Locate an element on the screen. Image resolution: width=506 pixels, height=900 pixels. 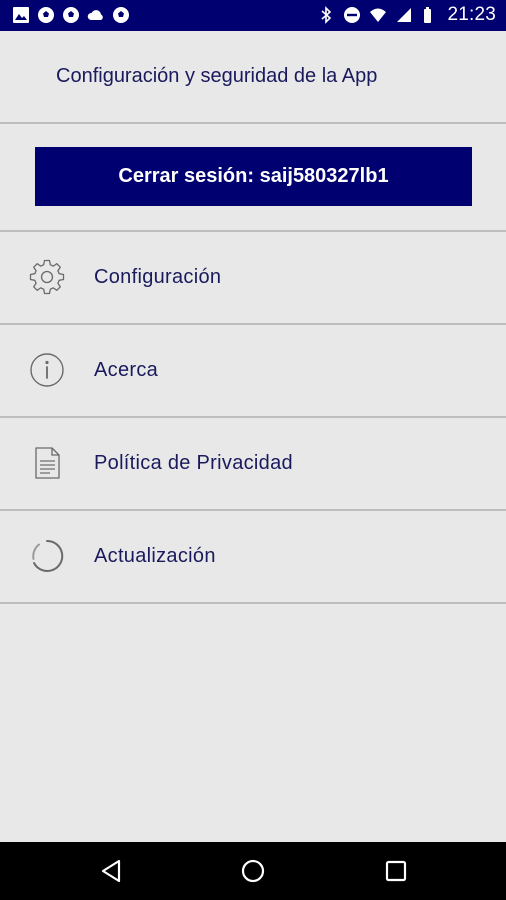
menu-item-label: Actualización is located at coordinates (155, 556).